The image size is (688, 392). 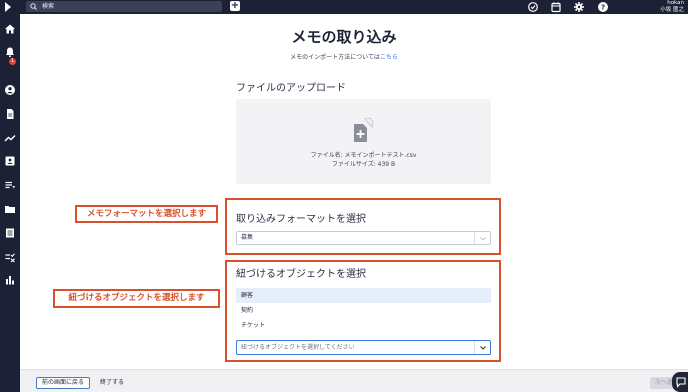 I want to click on subtitle-text: メモのインポート方法については, so click(x=335, y=57).